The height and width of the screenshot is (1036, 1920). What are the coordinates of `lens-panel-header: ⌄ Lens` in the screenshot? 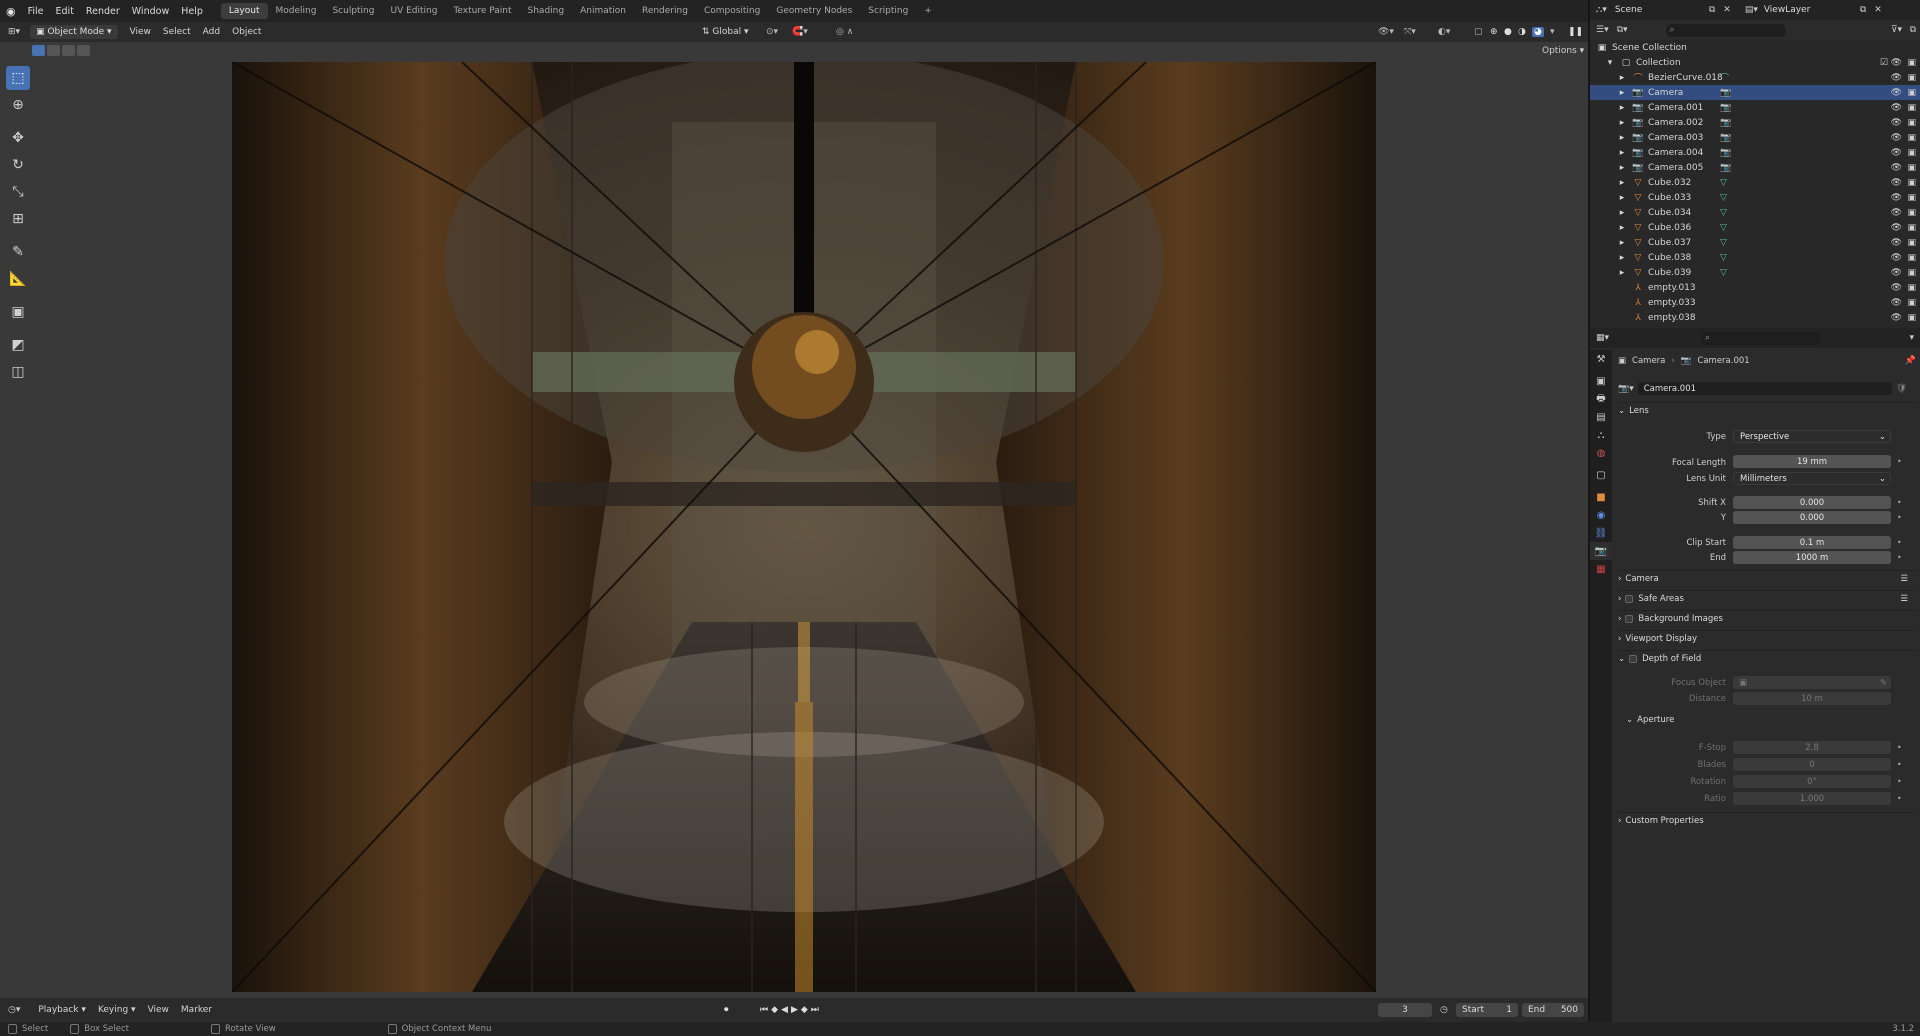 It's located at (1767, 410).